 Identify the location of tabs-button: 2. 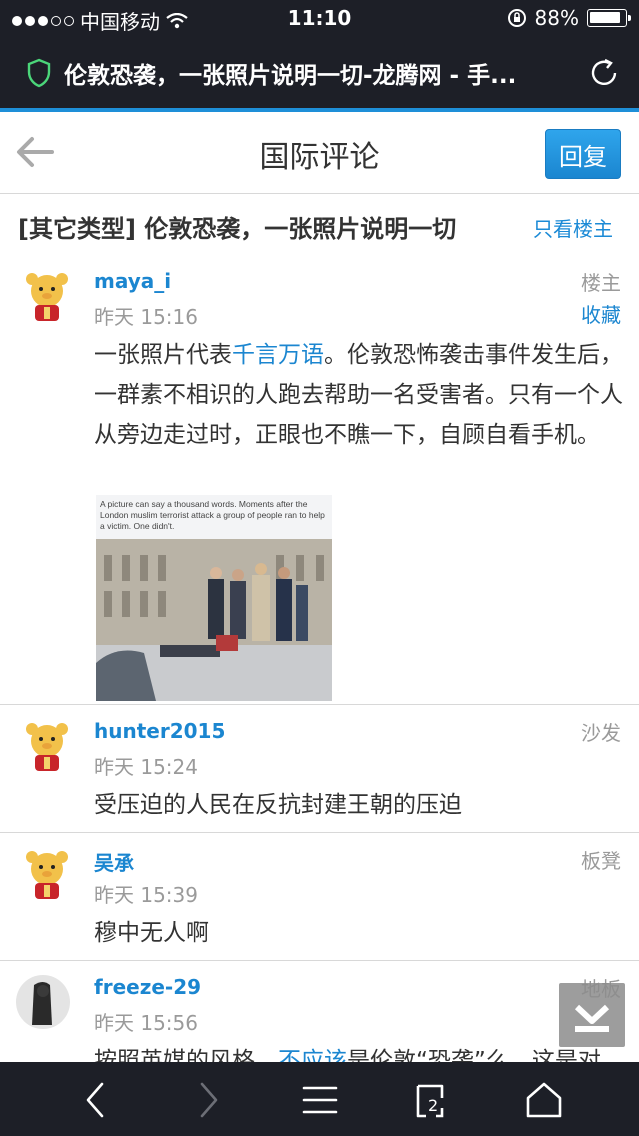
(432, 1100).